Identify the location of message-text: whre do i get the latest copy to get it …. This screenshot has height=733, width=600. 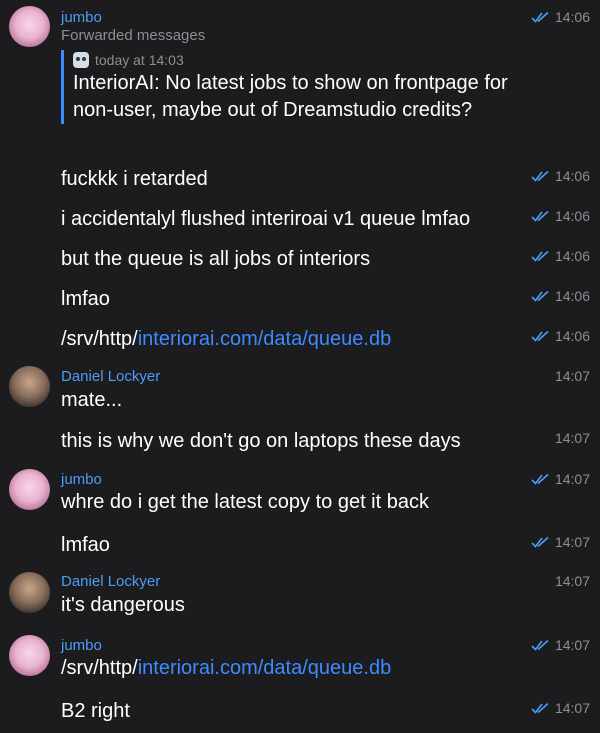
(245, 502).